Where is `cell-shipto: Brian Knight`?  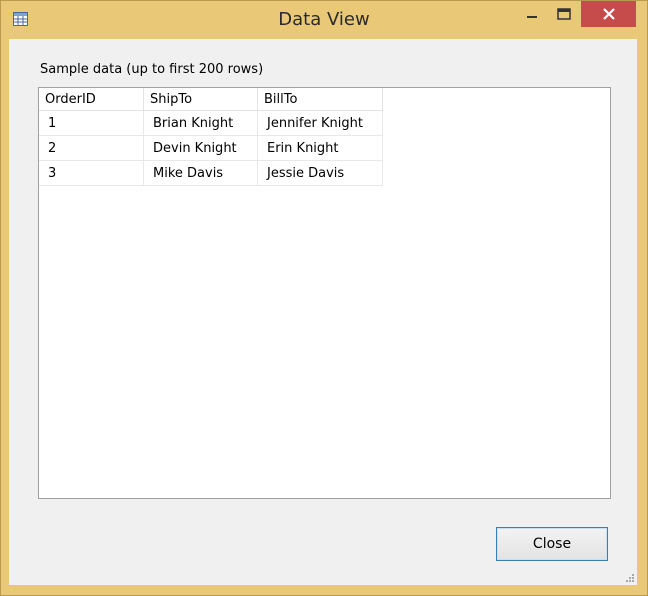 cell-shipto: Brian Knight is located at coordinates (200, 123).